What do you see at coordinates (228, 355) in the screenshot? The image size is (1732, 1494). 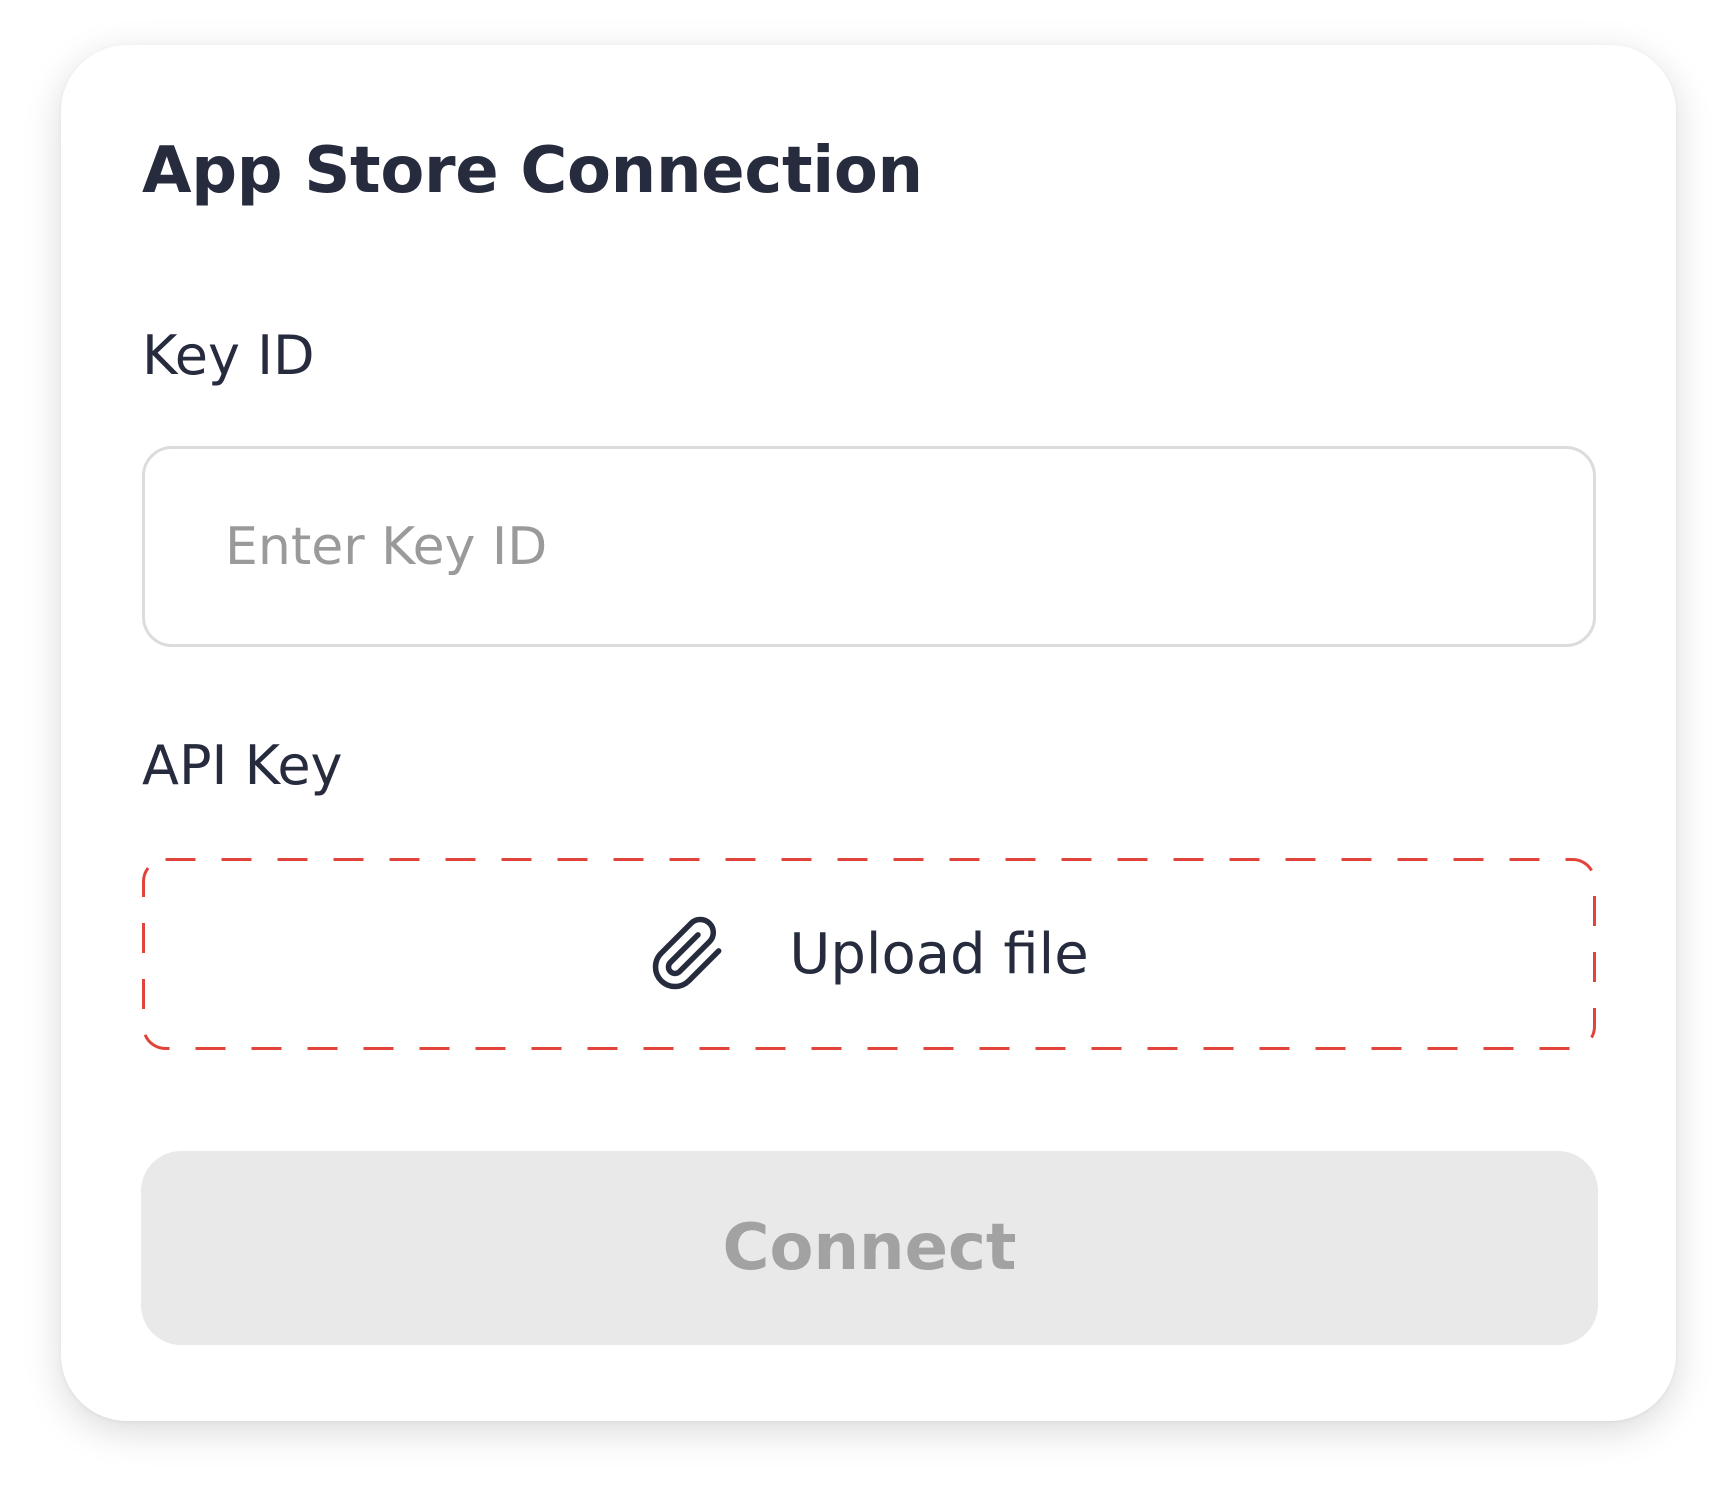 I see `key-id-label: Key ID` at bounding box center [228, 355].